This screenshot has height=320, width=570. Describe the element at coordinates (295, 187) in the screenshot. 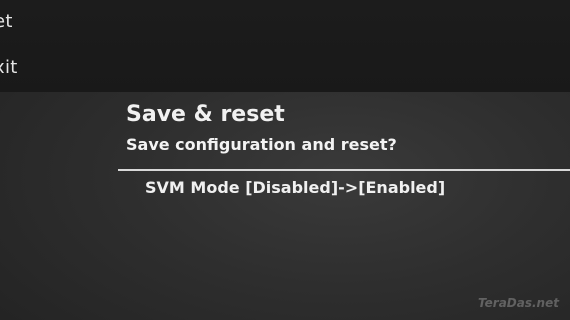

I see `change-item-svm-mode: SVM Mode [Disabled]->[Enabled]` at that location.